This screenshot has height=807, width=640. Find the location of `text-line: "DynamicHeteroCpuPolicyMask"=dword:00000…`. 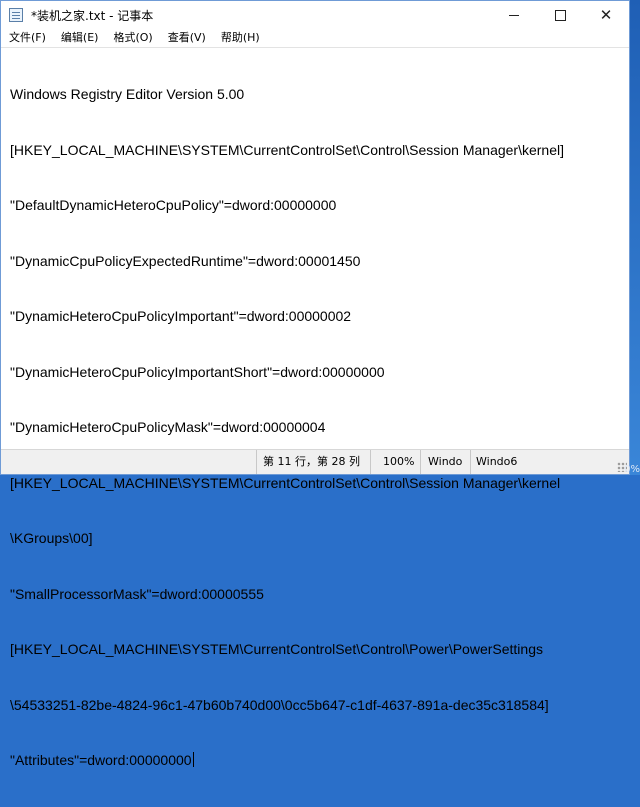

text-line: "DynamicHeteroCpuPolicyMask"=dword:00000… is located at coordinates (168, 427).